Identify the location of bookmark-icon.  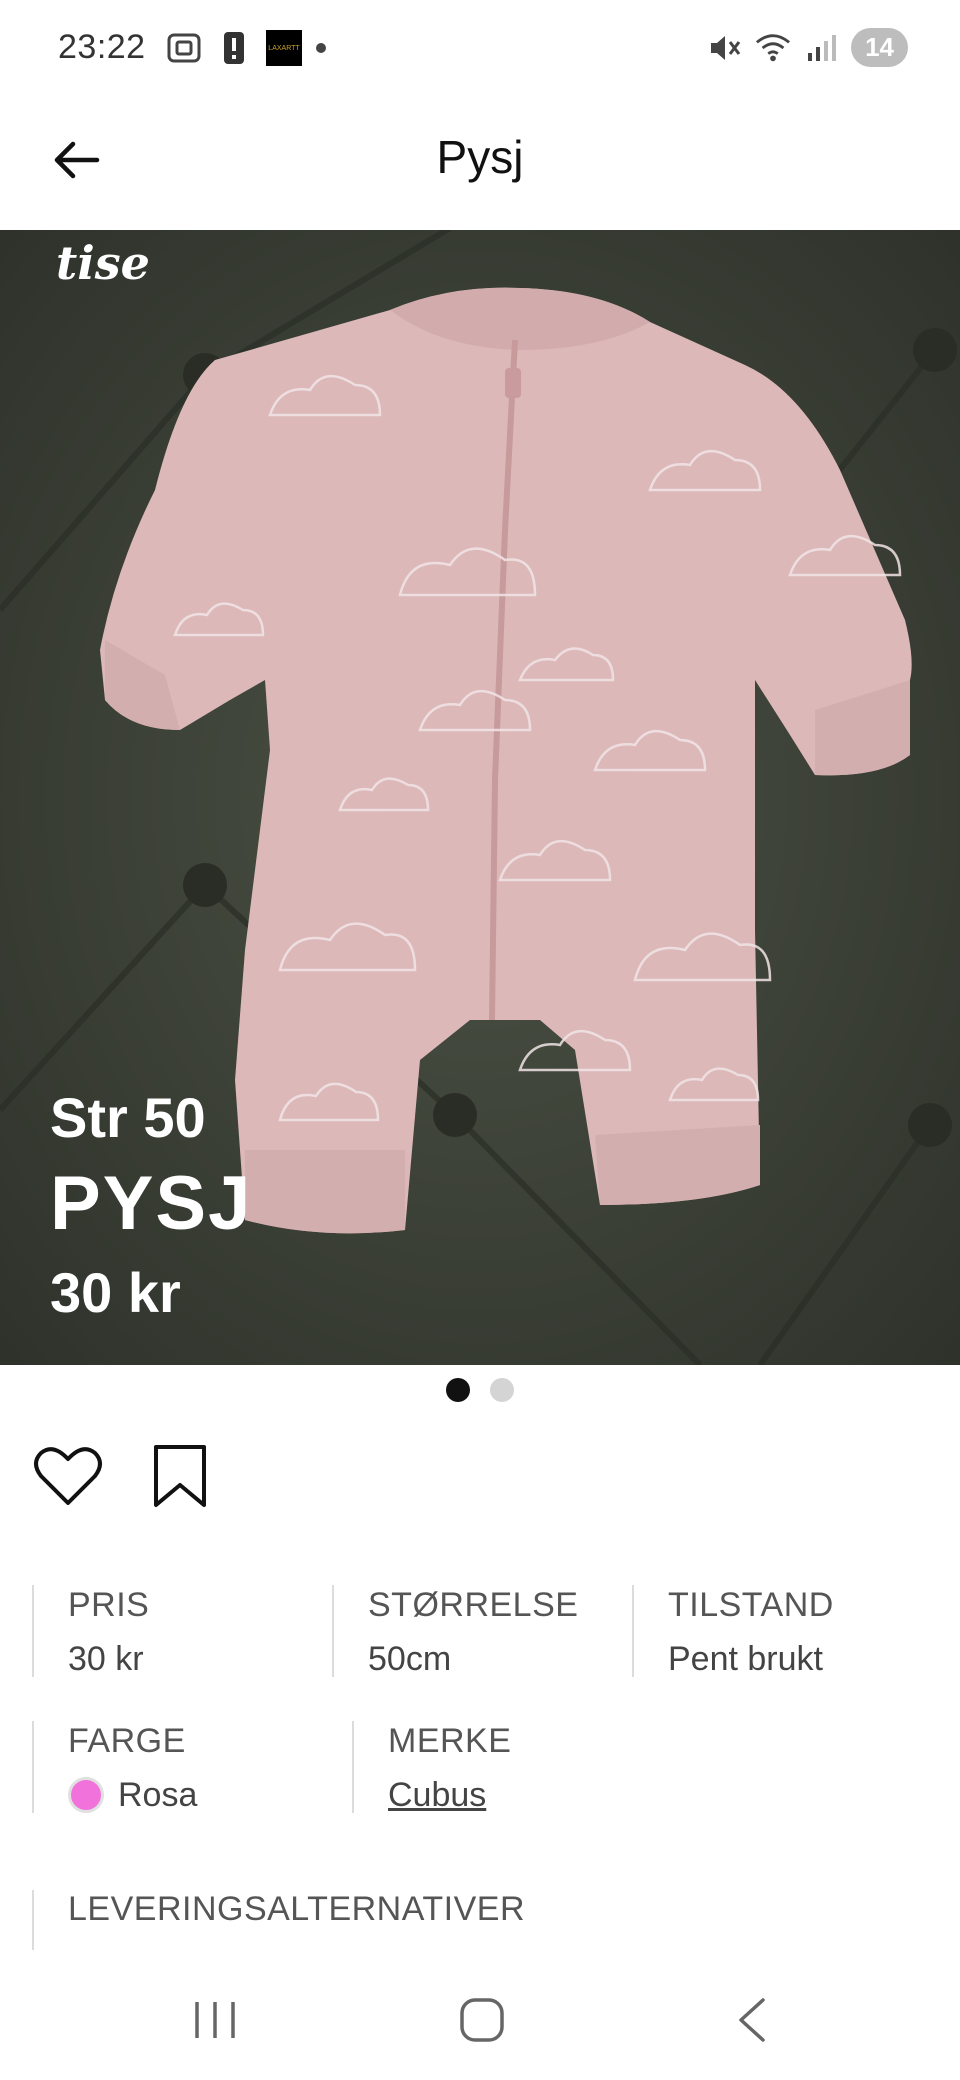
(180, 1476).